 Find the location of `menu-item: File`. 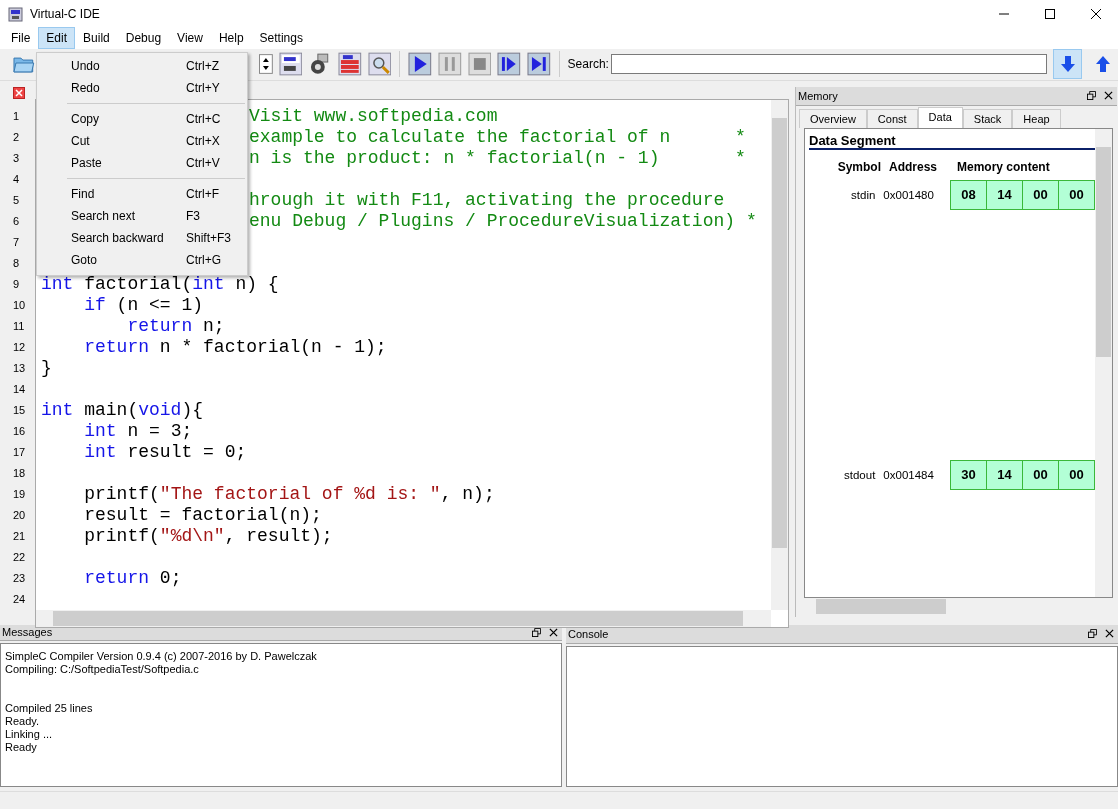

menu-item: File is located at coordinates (21, 38).